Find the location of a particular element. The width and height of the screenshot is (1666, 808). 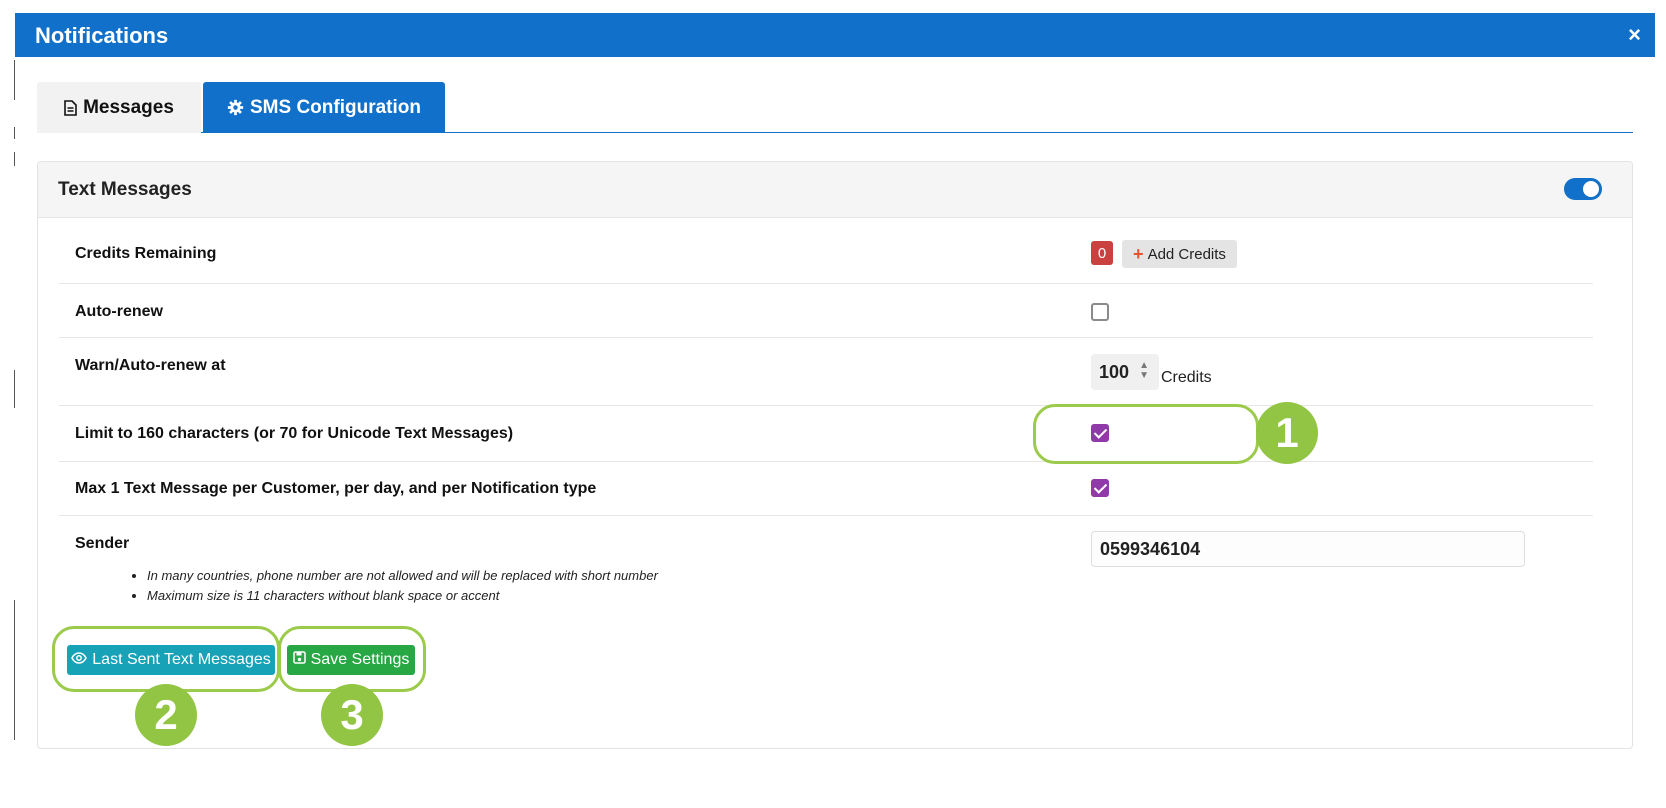

warn-at-number-input: 100 ▲ ▼ is located at coordinates (1125, 372).